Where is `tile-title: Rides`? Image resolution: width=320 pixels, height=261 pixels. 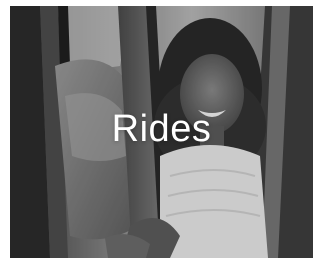
tile-title: Rides is located at coordinates (161, 129).